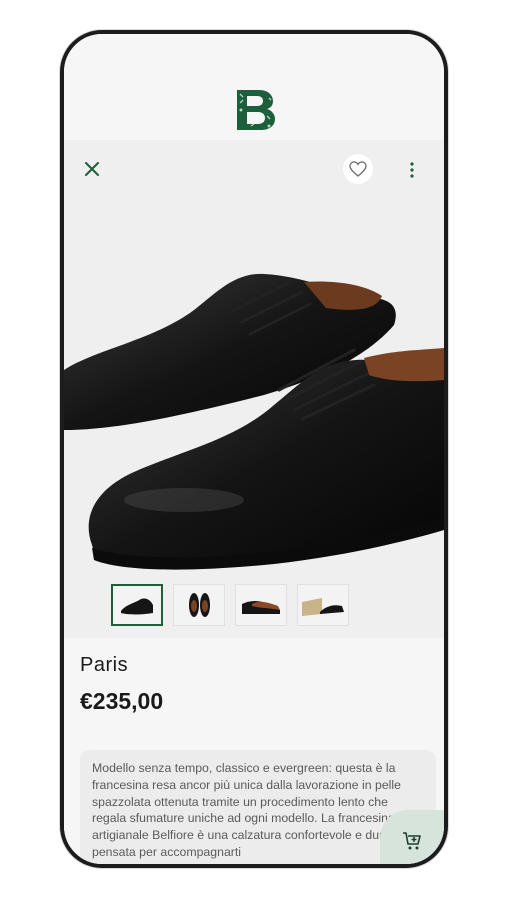 This screenshot has height=900, width=506. I want to click on favorite-button, so click(358, 169).